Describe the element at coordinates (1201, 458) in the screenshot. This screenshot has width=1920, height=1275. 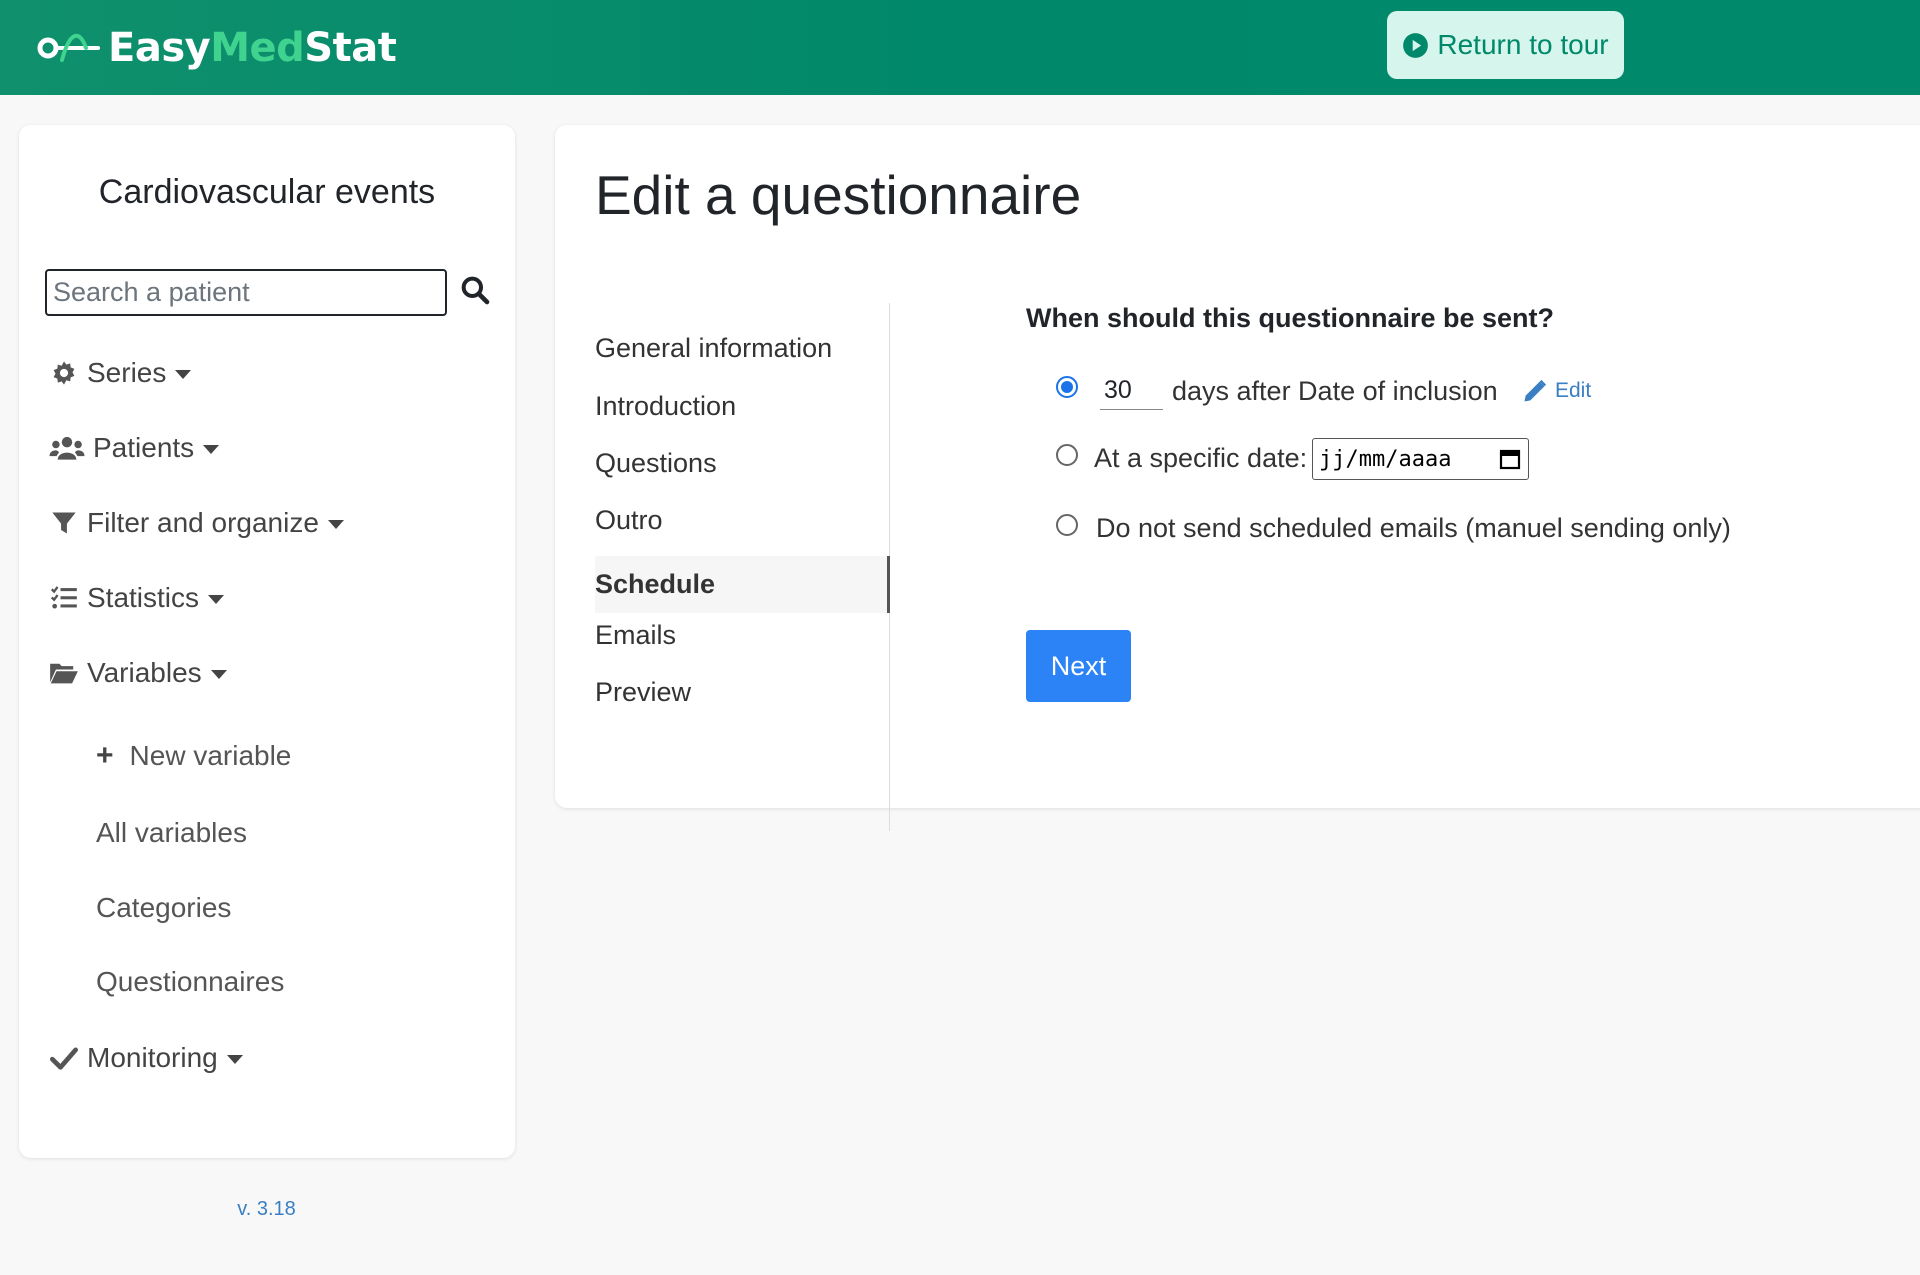
I see `specific-date-text: At a specific date:` at that location.